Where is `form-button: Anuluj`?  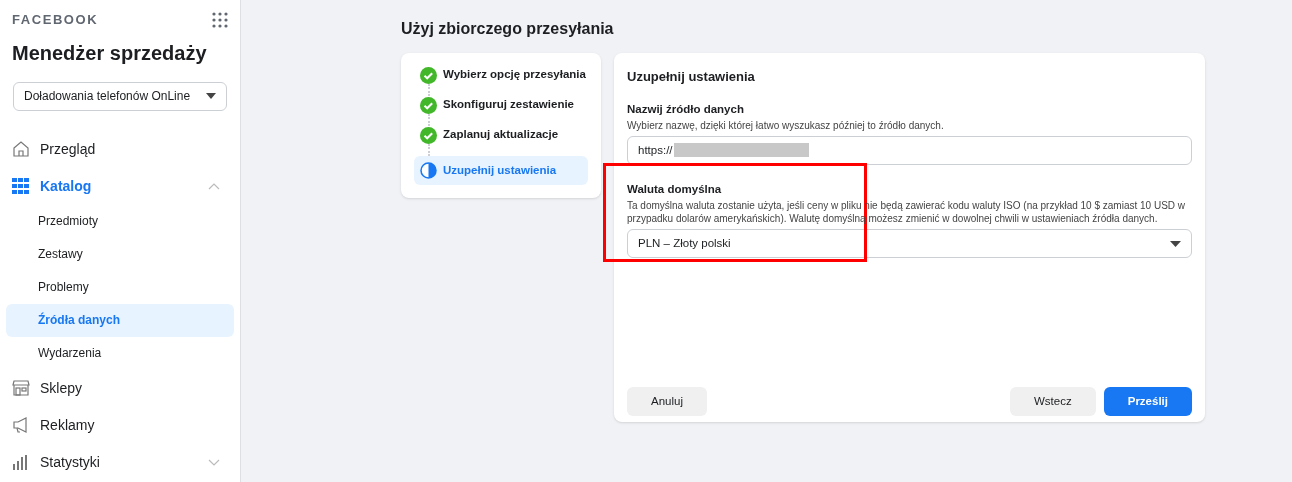 form-button: Anuluj is located at coordinates (667, 401).